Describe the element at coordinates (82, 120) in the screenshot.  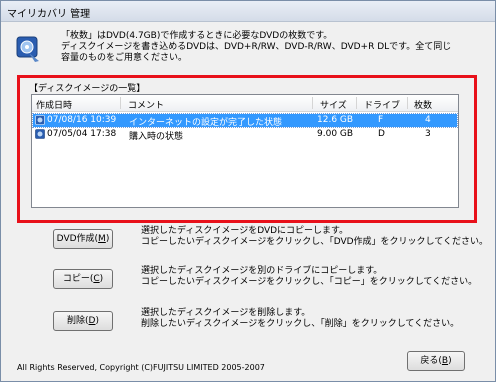
I see `row-date: 07/08/16 10:39` at that location.